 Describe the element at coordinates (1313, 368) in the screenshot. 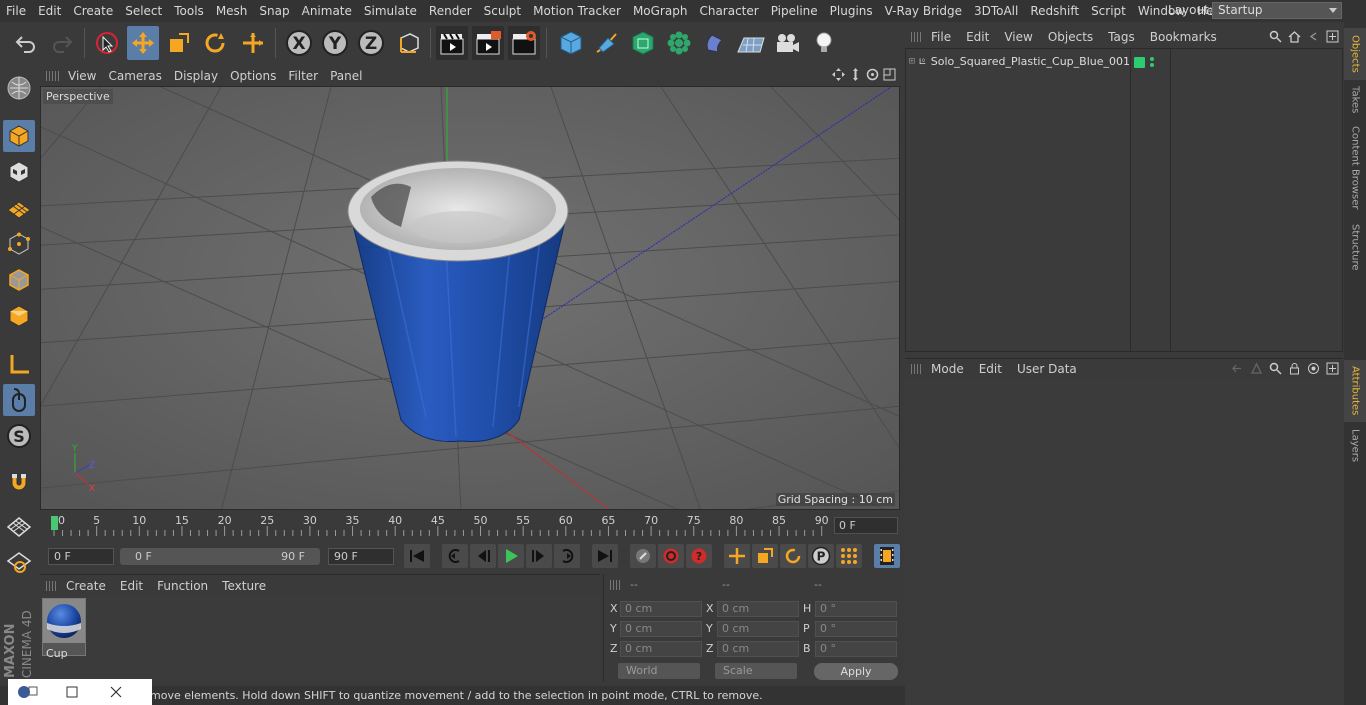

I see `target-icon` at that location.